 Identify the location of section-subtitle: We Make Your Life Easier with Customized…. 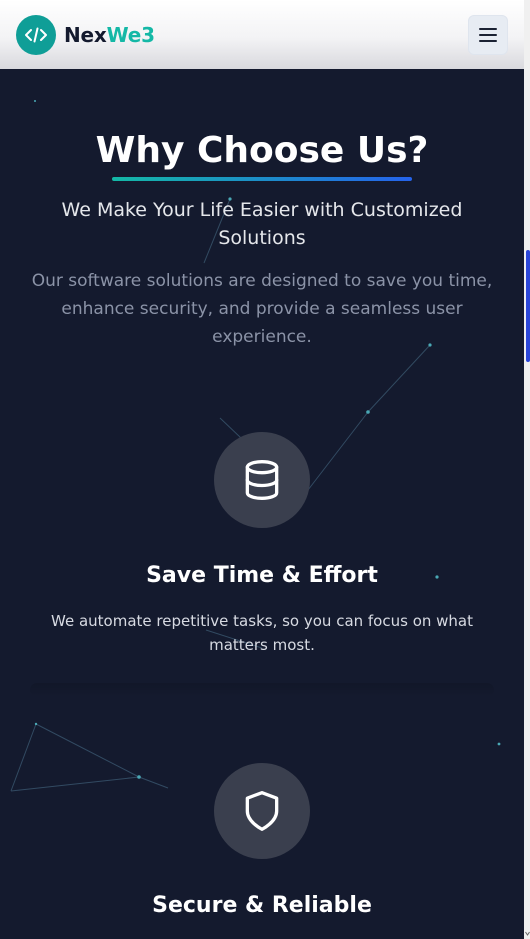
(262, 224).